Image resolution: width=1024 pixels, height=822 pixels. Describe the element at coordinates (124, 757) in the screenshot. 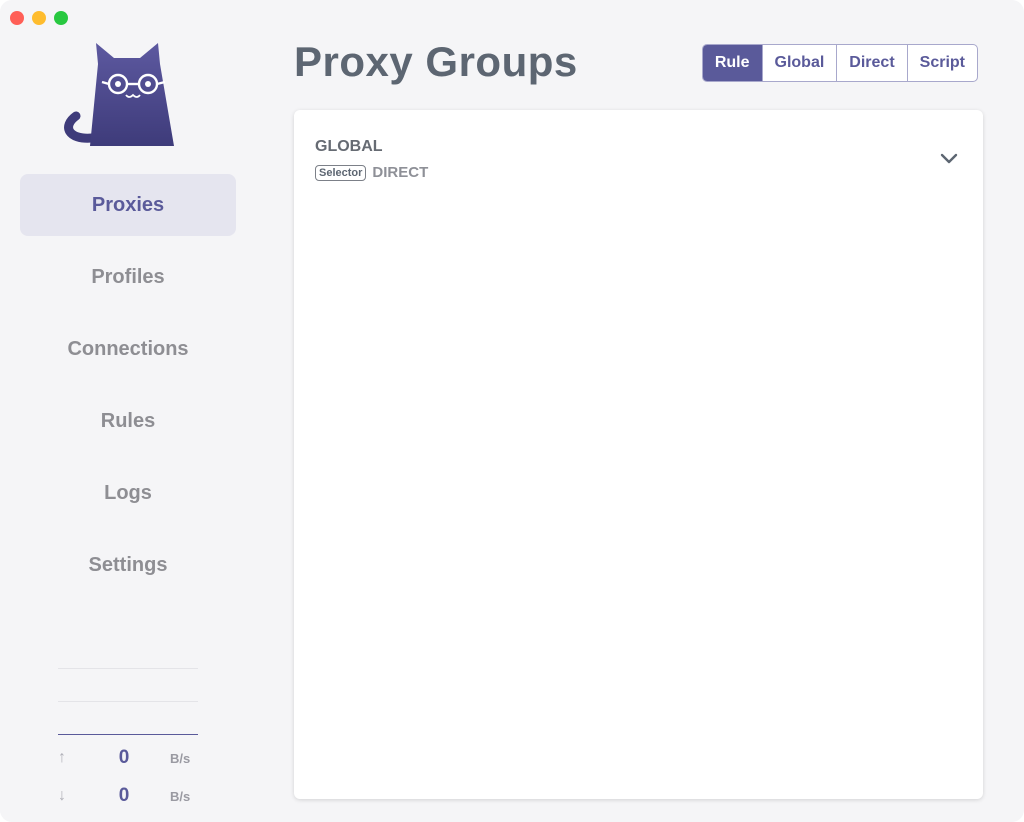

I see `upload-speed-value: 0` at that location.